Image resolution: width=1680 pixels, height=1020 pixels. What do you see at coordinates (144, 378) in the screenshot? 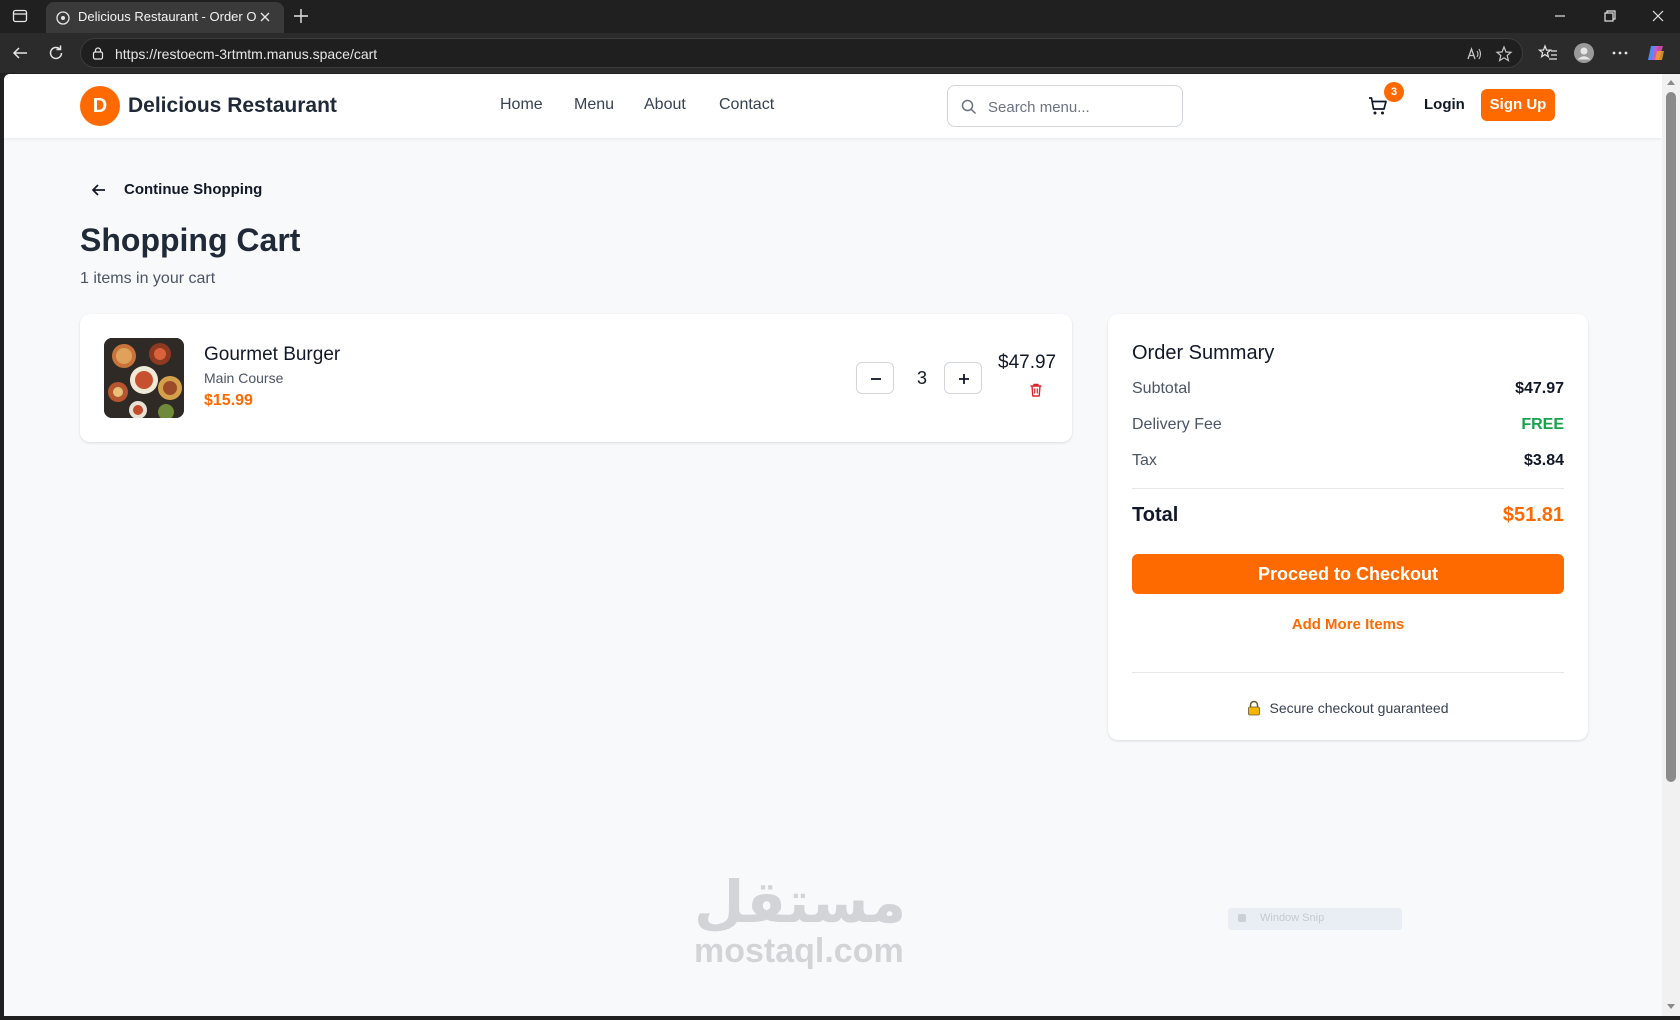
I see `item-image` at bounding box center [144, 378].